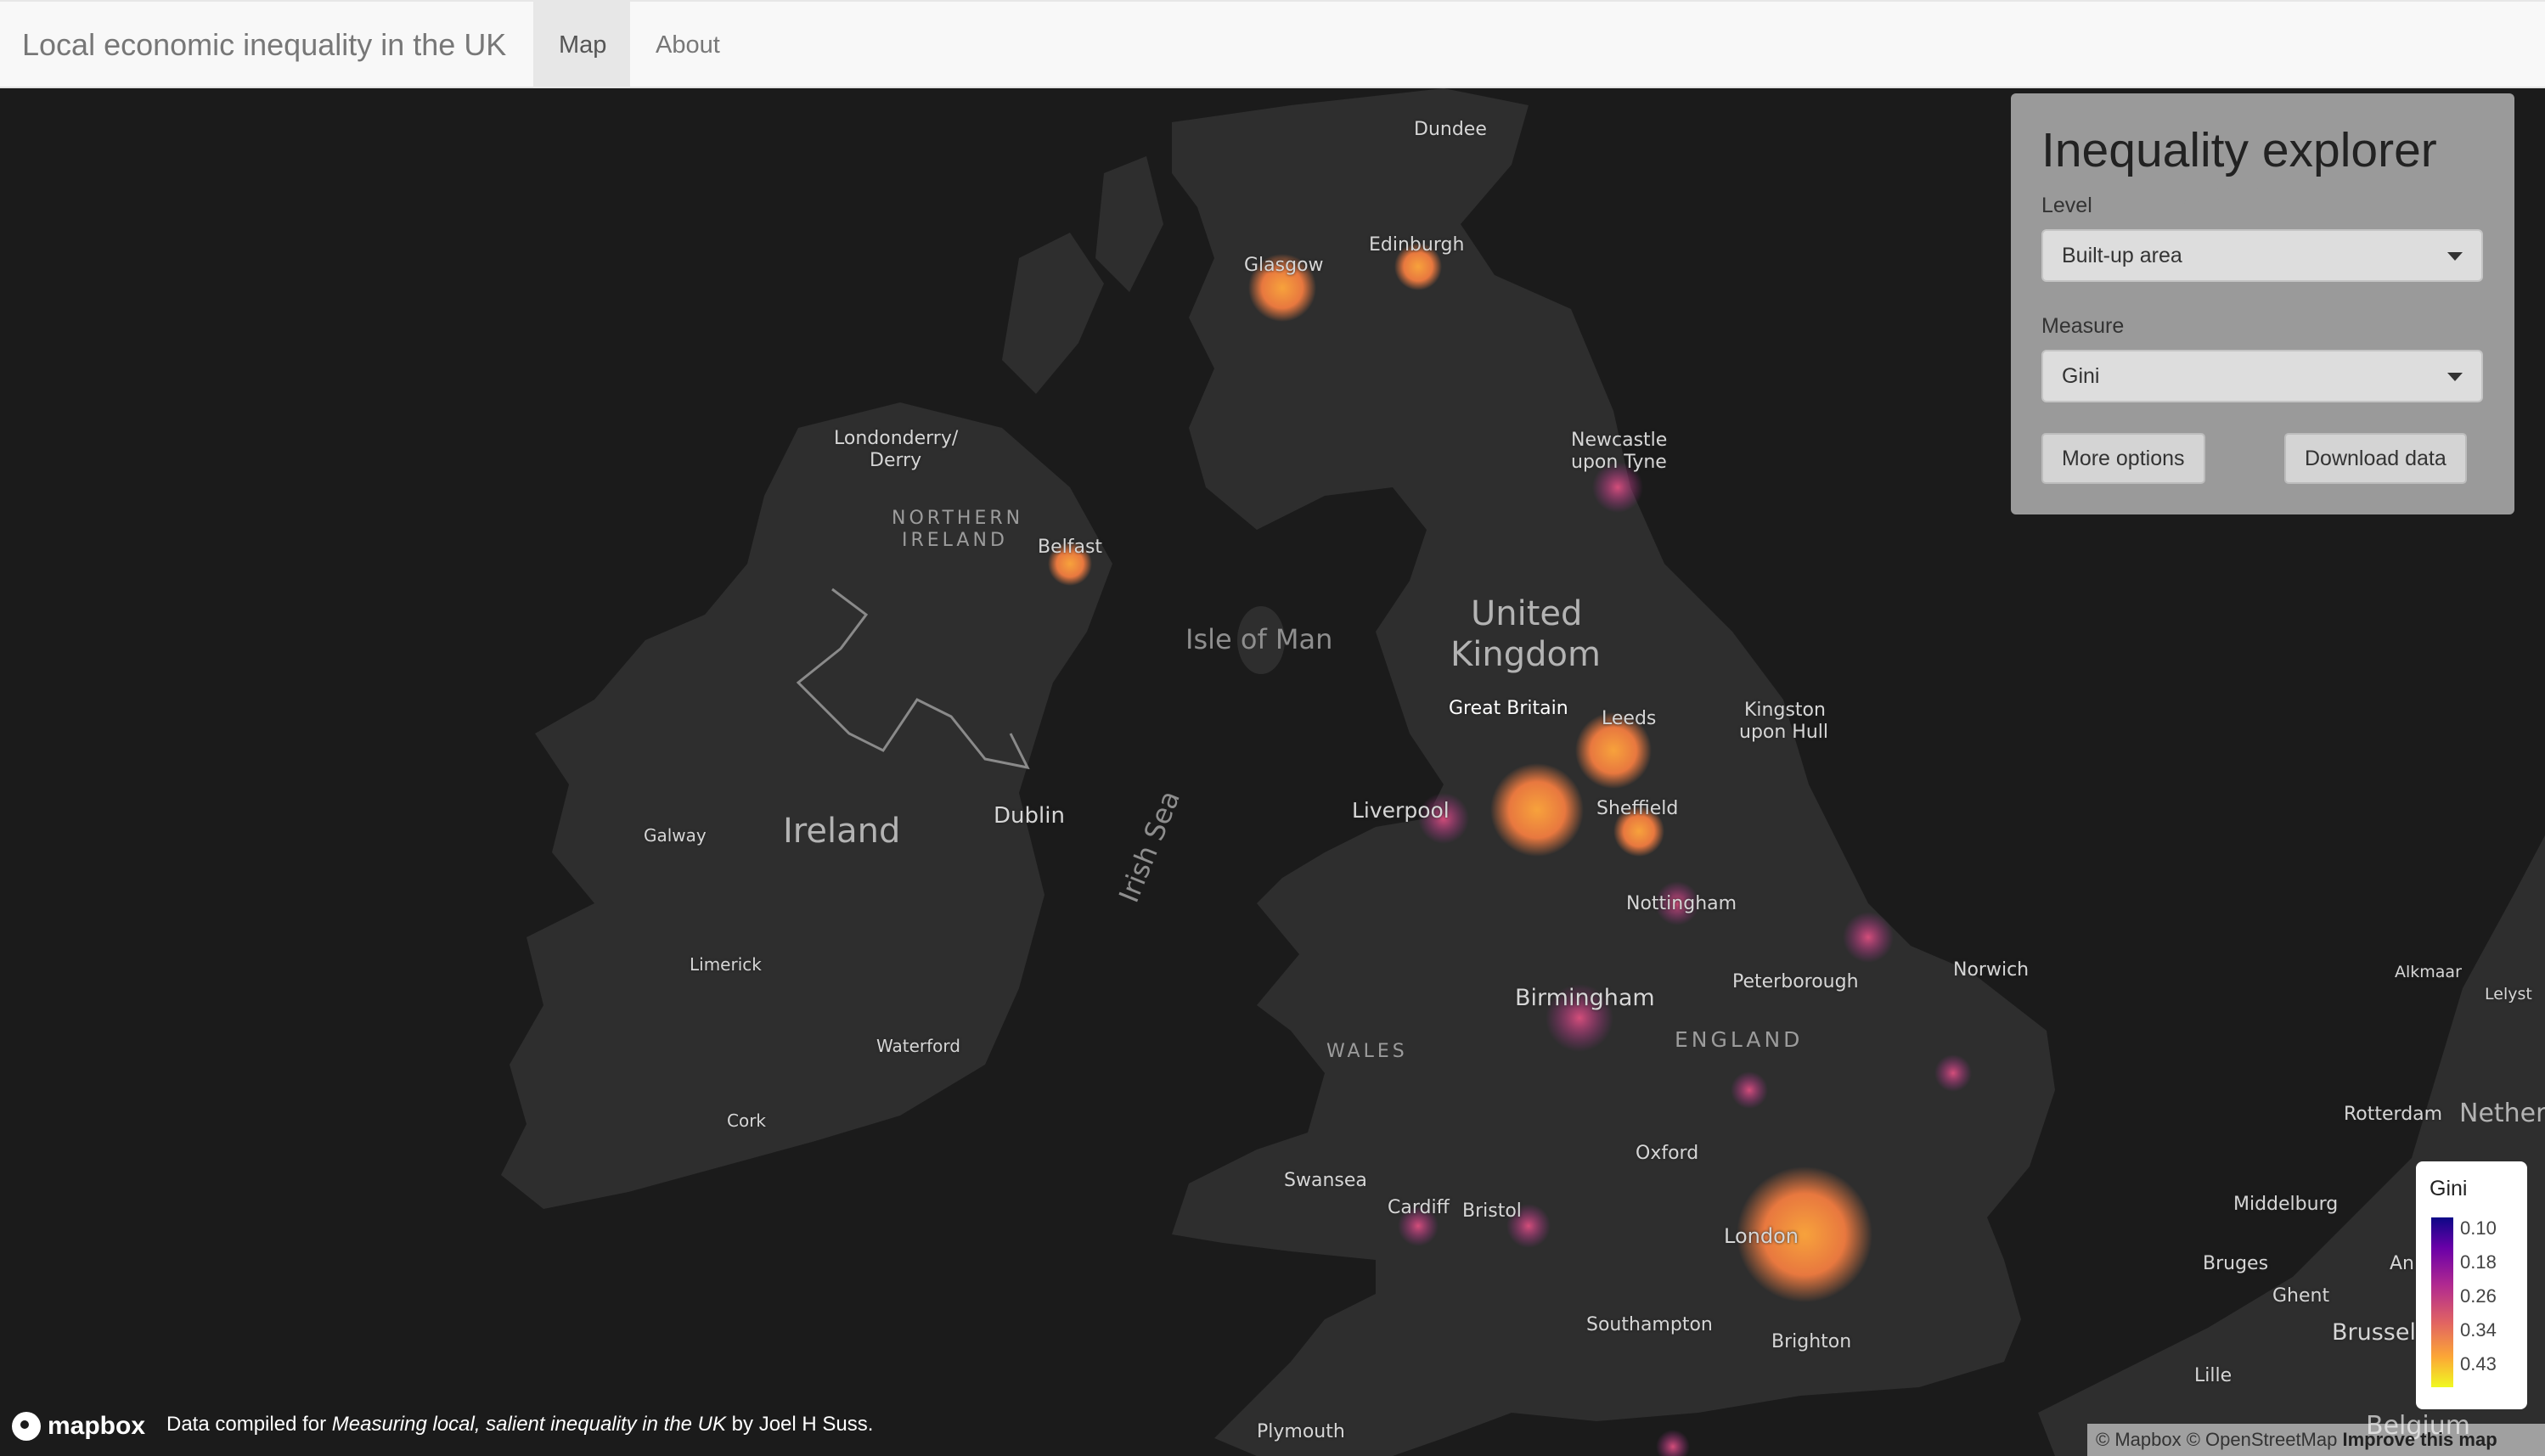 This screenshot has height=1456, width=2545. I want to click on map-label-ireland: Ireland, so click(842, 831).